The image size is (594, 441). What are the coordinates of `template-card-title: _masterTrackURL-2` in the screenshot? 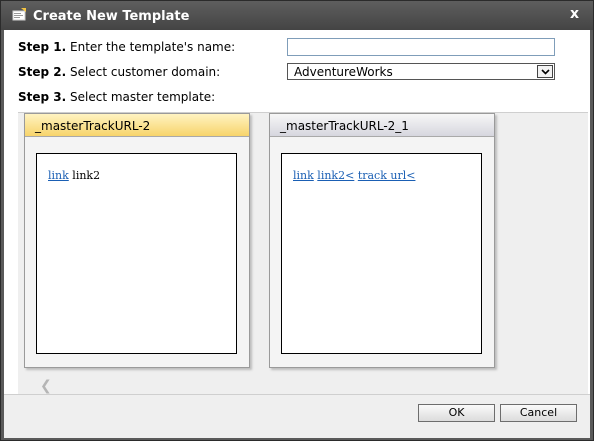 It's located at (137, 125).